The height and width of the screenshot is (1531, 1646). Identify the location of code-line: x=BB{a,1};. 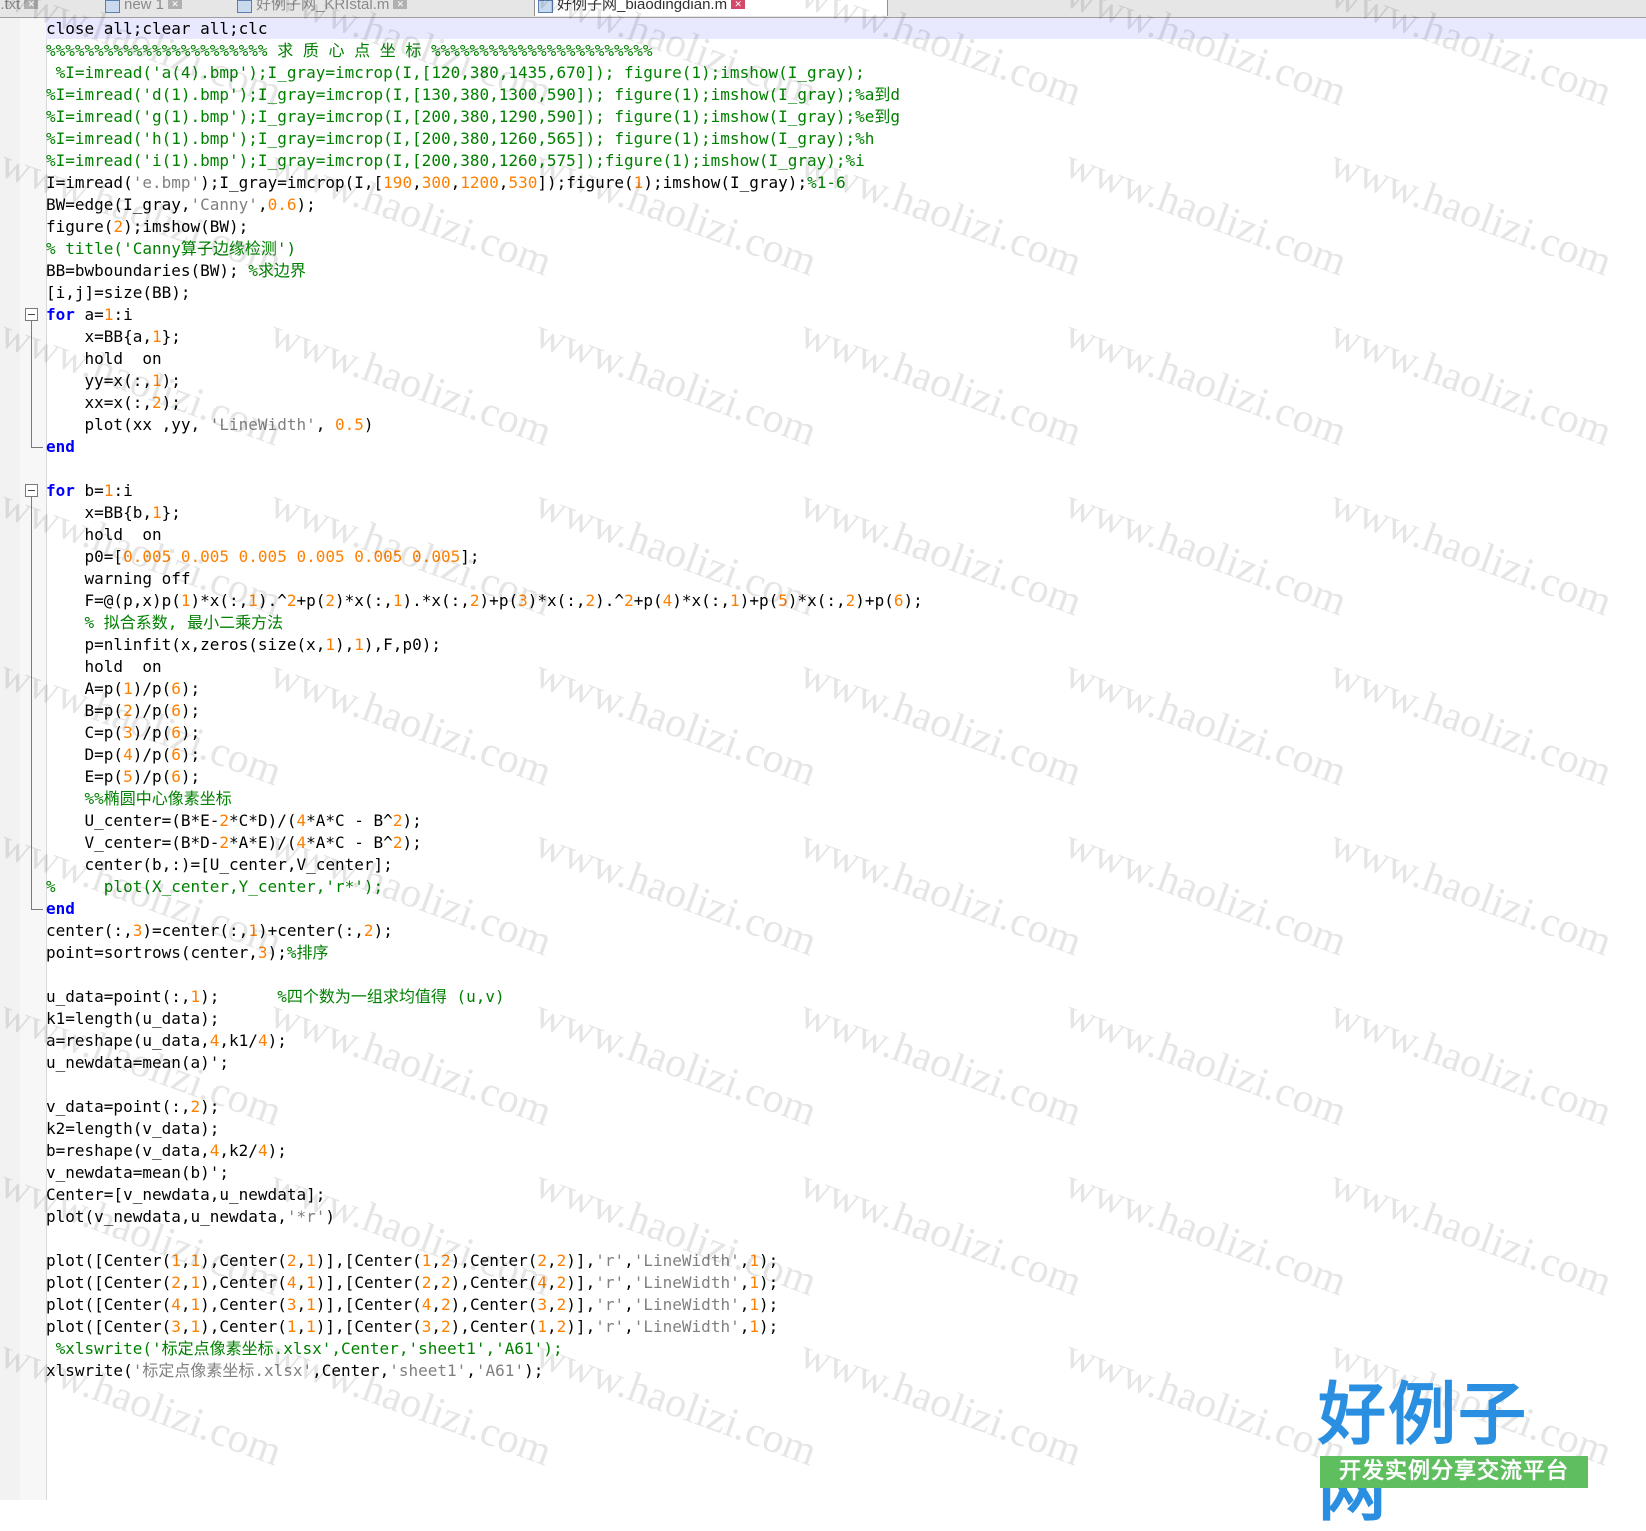
(113, 336).